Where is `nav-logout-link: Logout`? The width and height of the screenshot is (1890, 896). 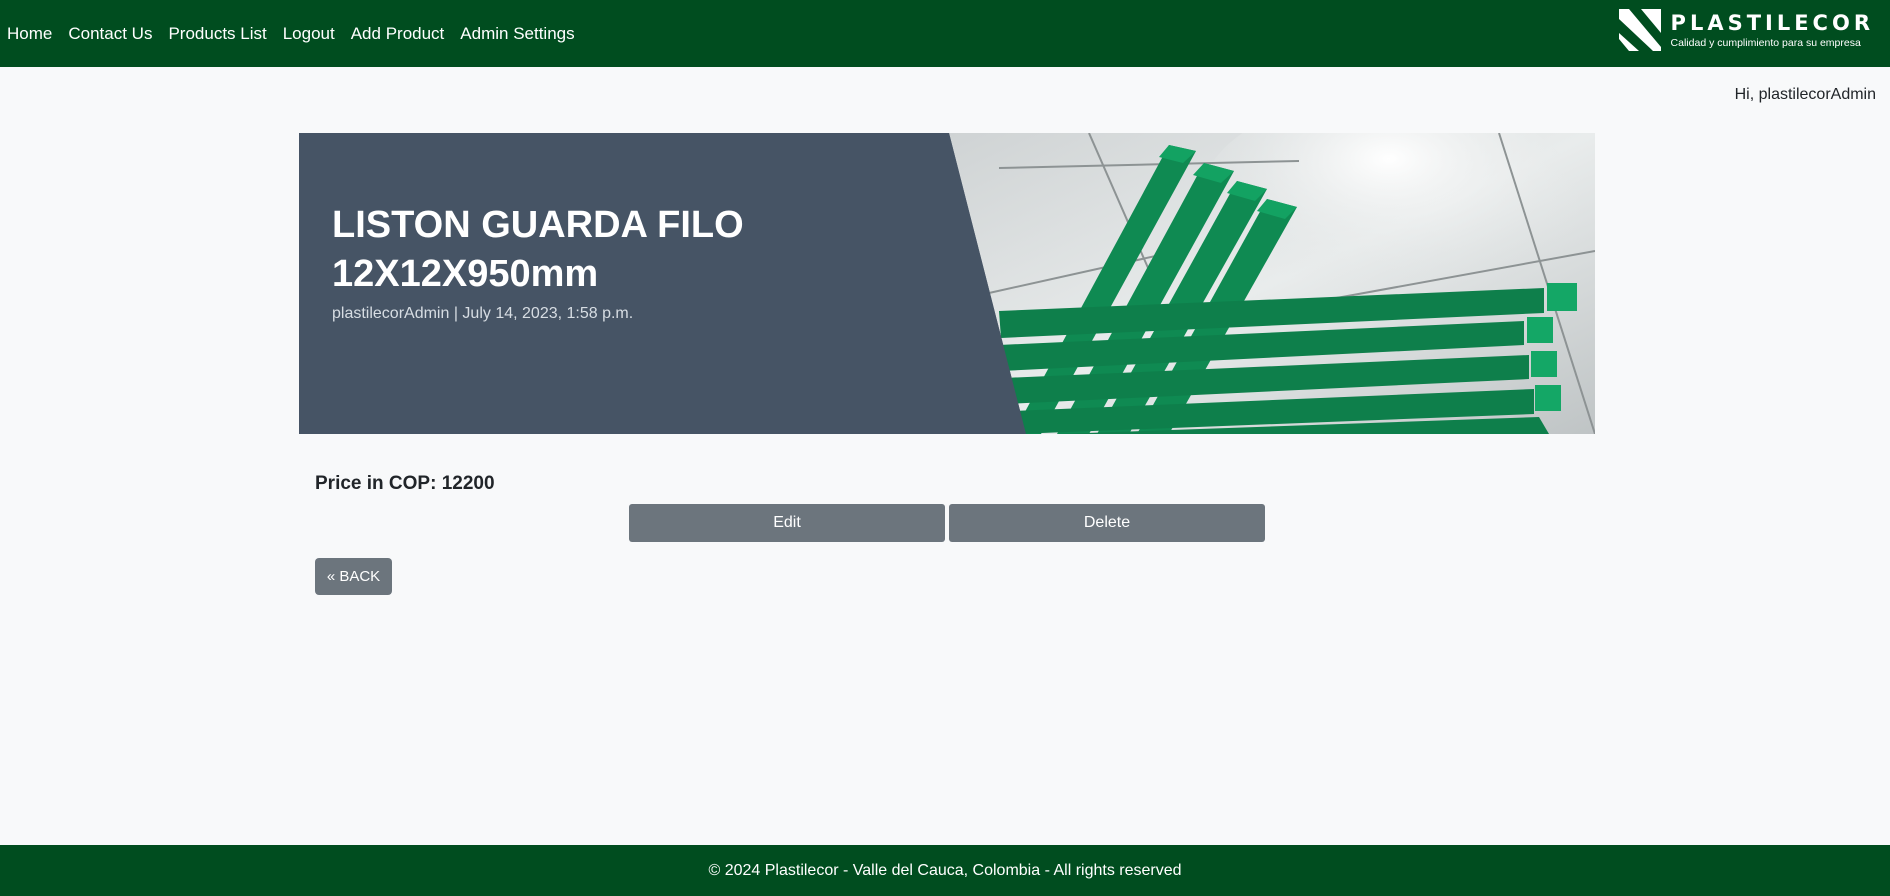 nav-logout-link: Logout is located at coordinates (309, 33).